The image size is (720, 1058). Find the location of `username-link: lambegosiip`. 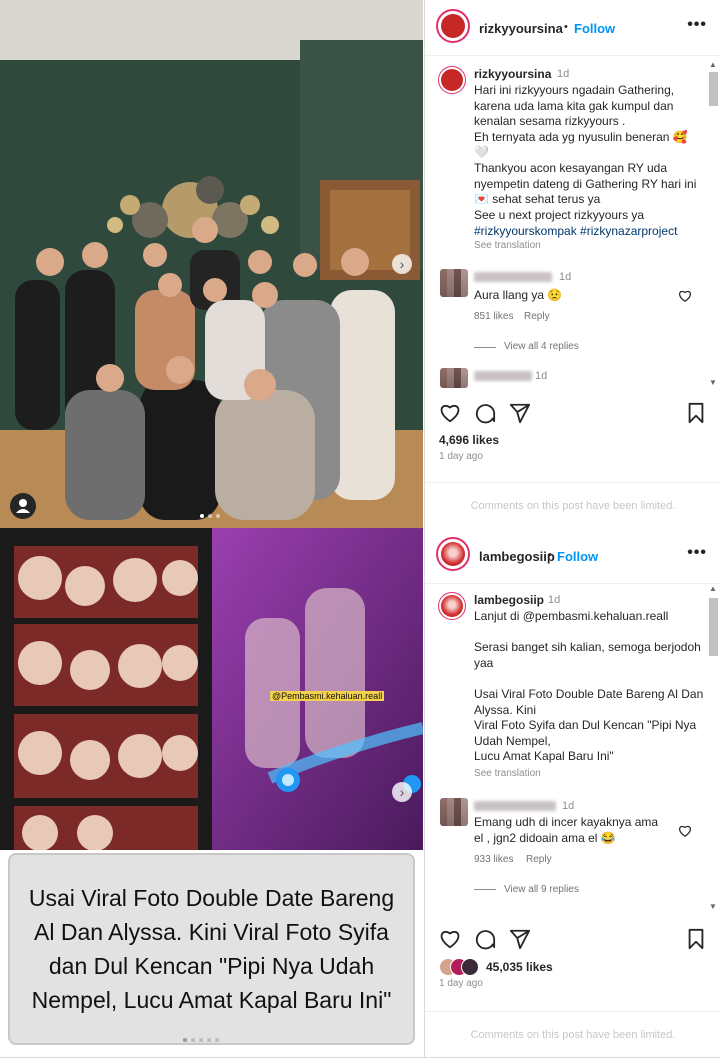

username-link: lambegosiip is located at coordinates (517, 556).